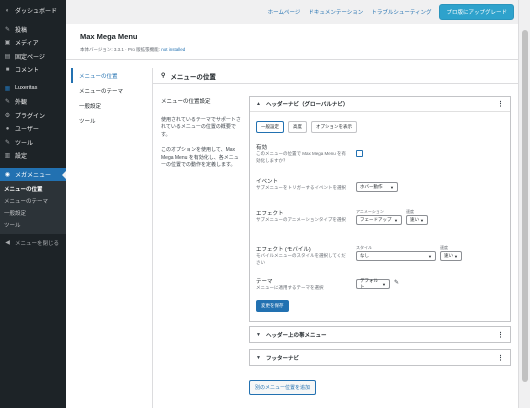 The height and width of the screenshot is (408, 530). I want to click on upgrade-pro-button: プロ版にアップグレード, so click(476, 12).